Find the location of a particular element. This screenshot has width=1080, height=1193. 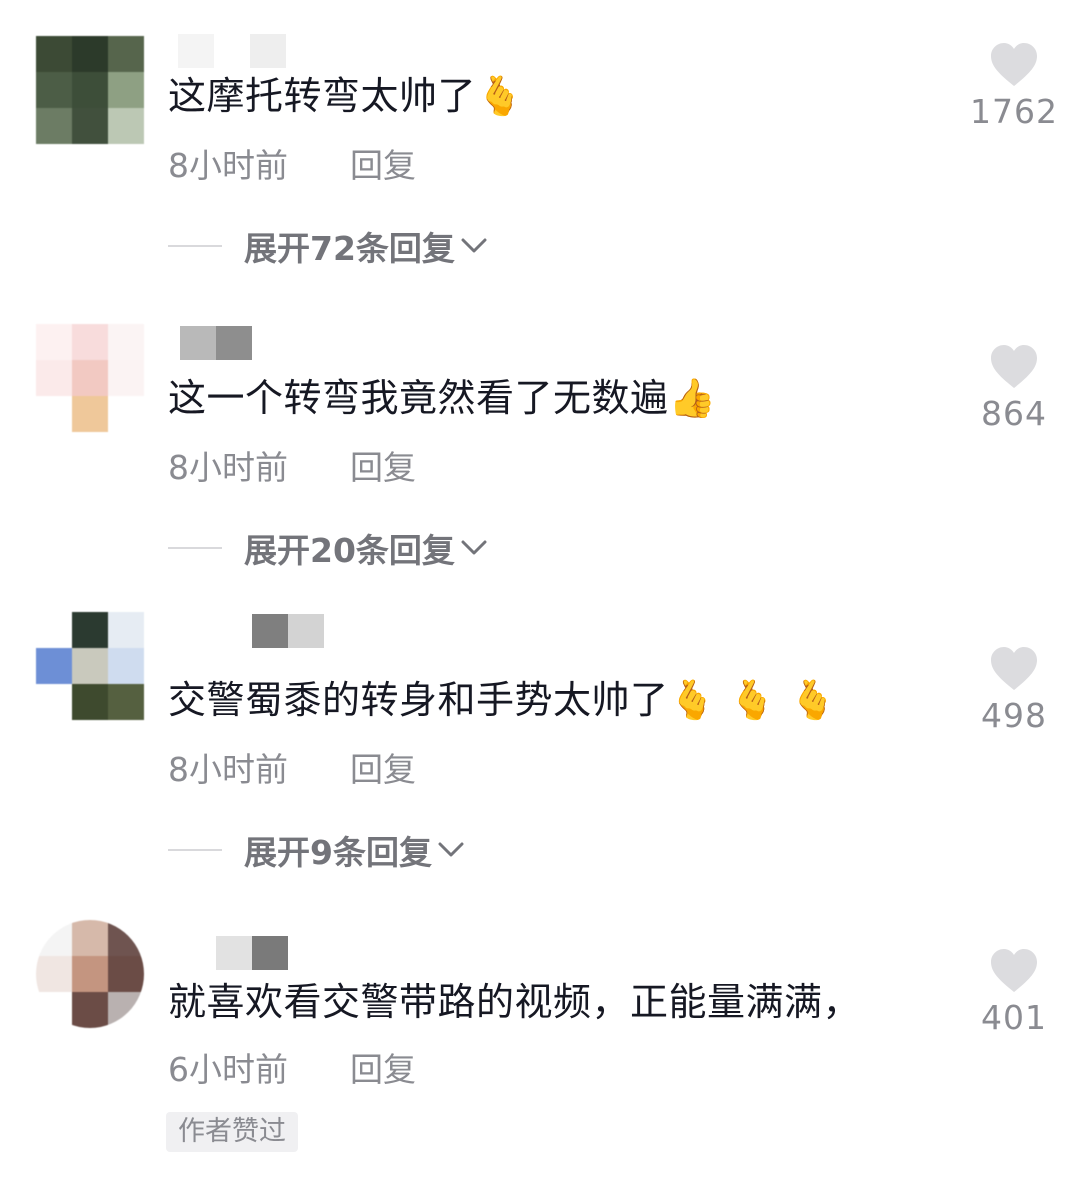

like-count: 864 is located at coordinates (1014, 413).